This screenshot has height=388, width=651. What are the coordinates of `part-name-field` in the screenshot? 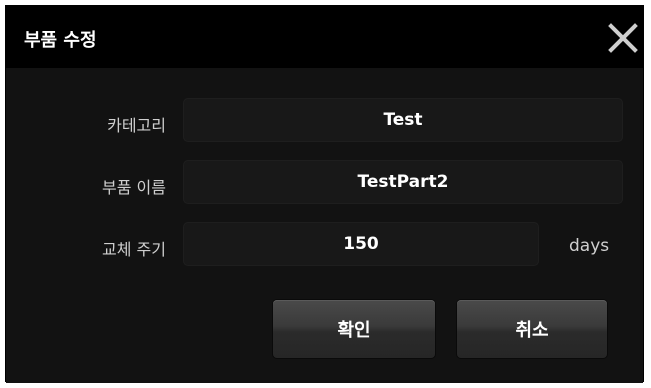 It's located at (403, 182).